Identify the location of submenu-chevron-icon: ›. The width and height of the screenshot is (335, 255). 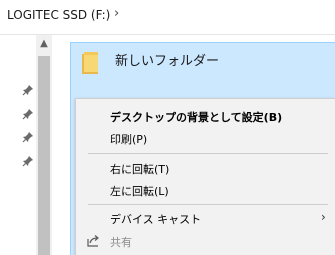
(323, 217).